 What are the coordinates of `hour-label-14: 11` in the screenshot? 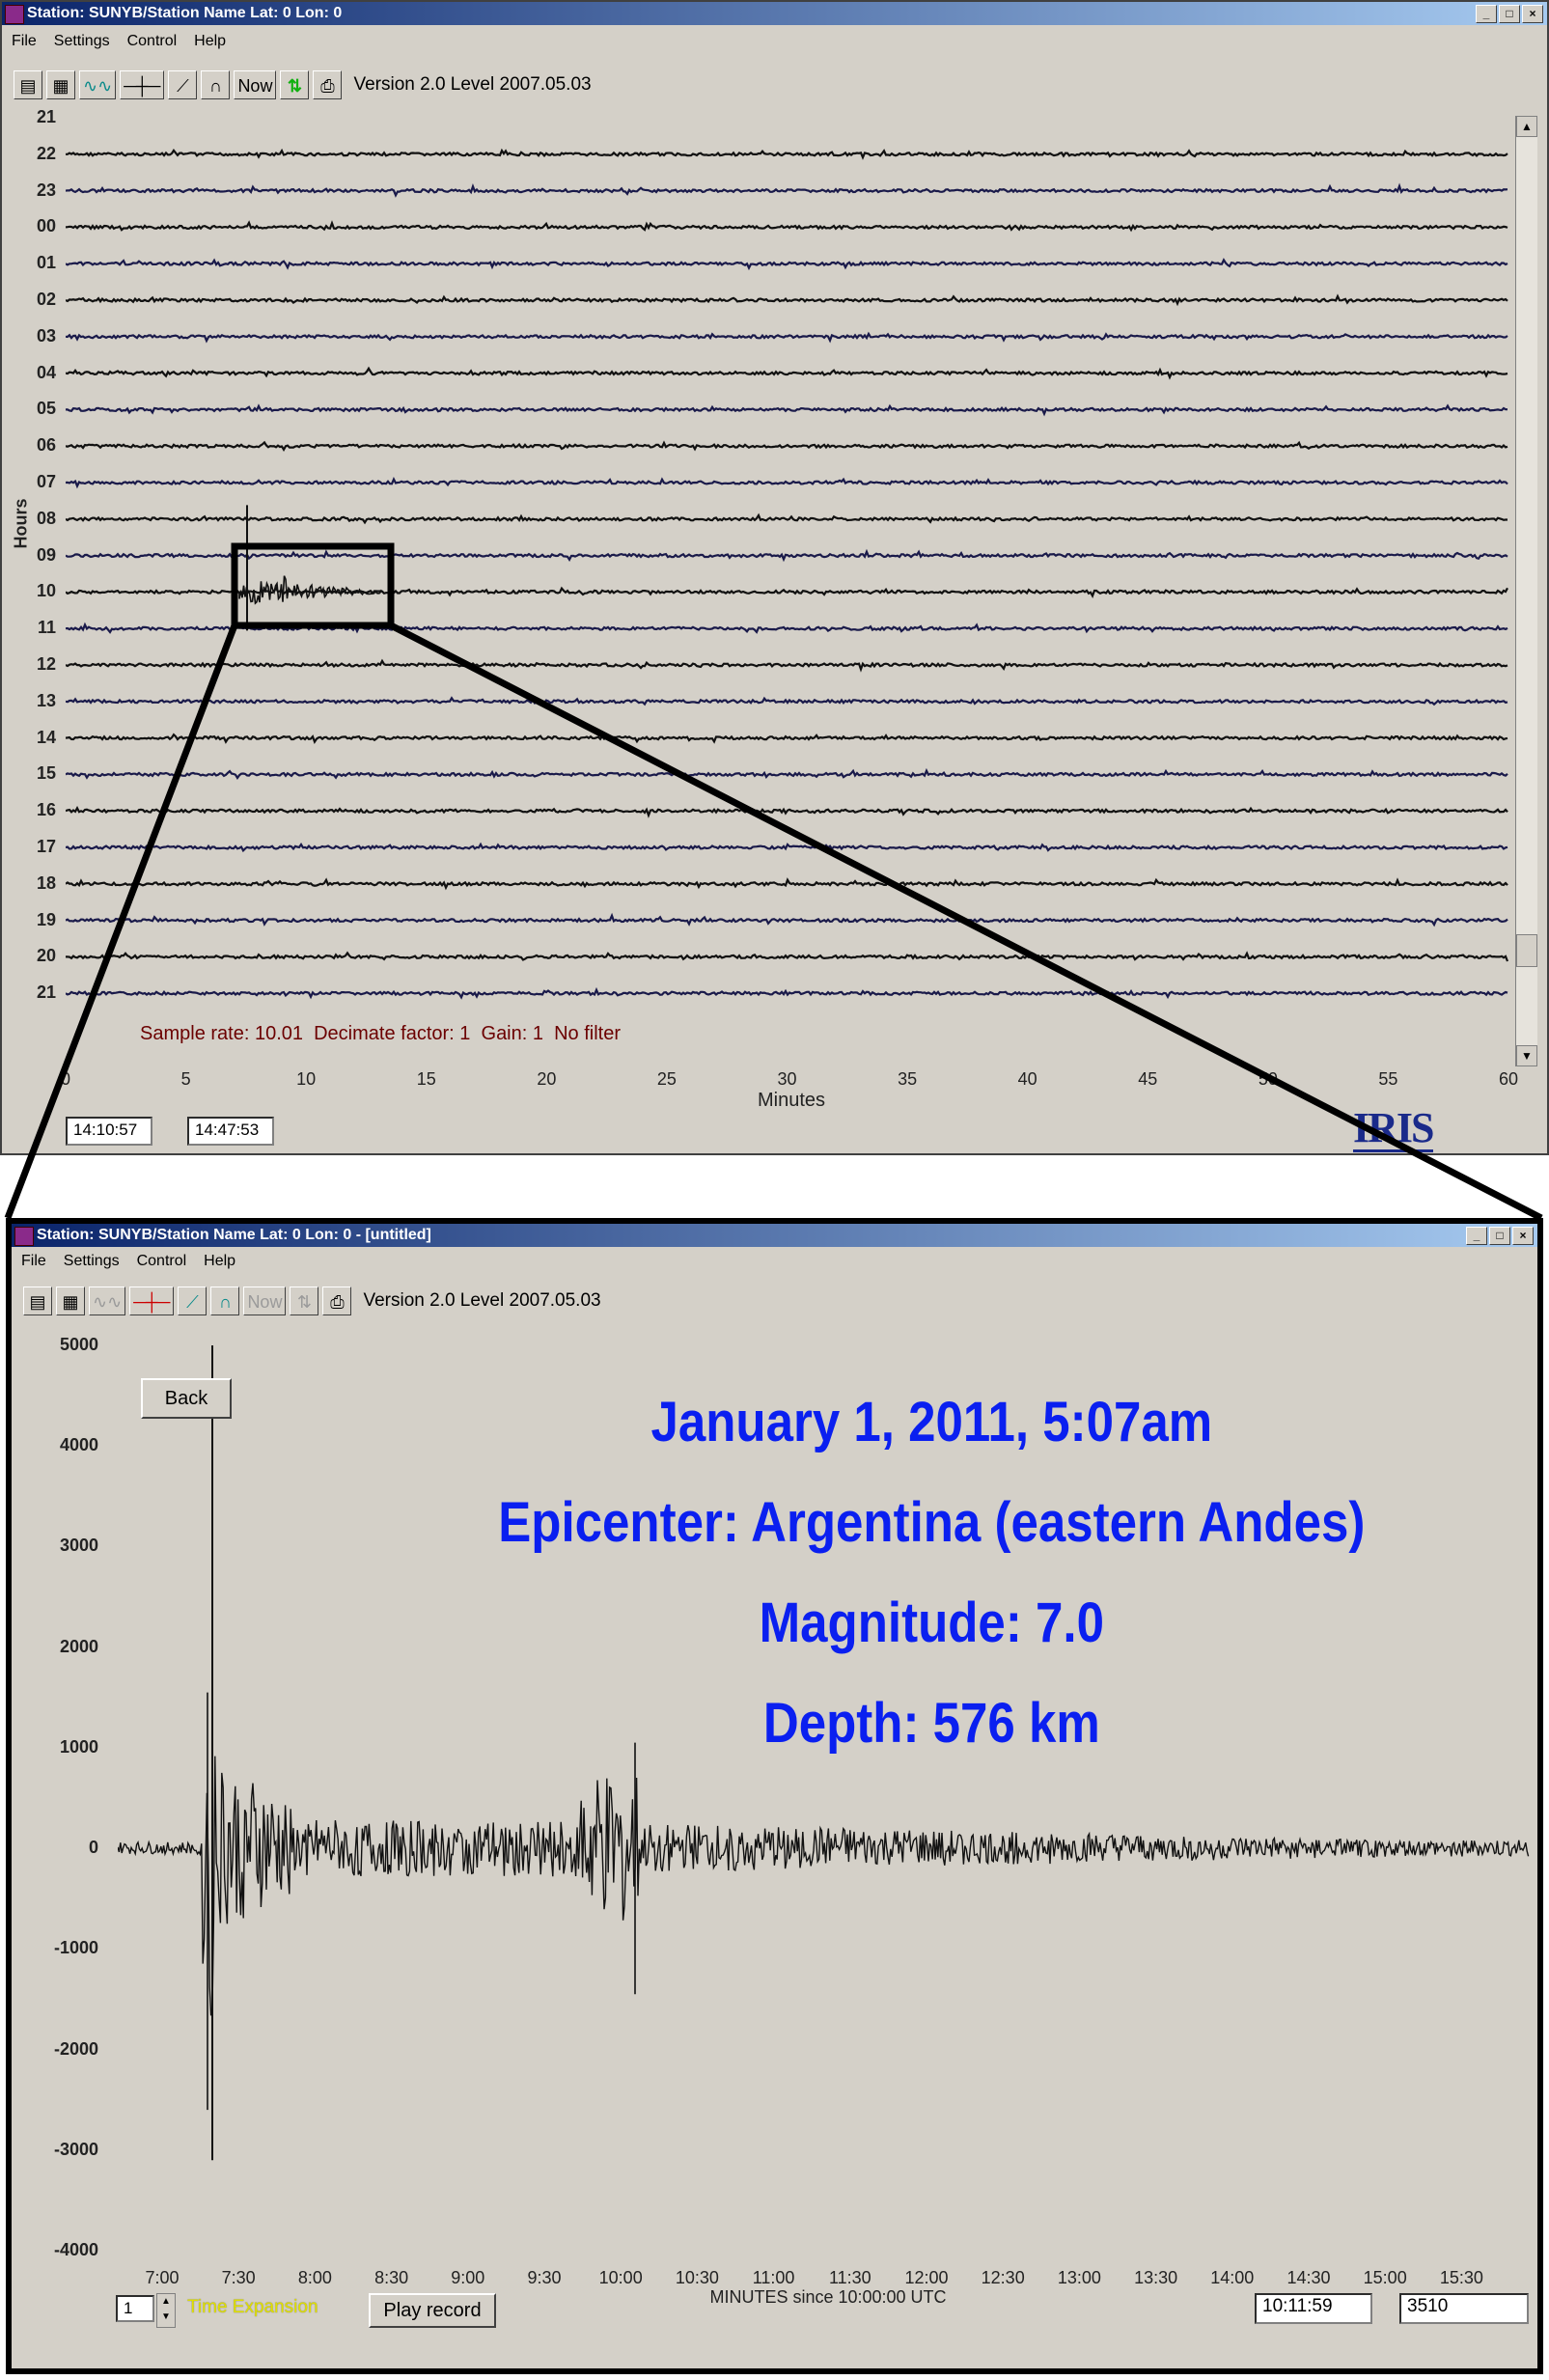 It's located at (46, 628).